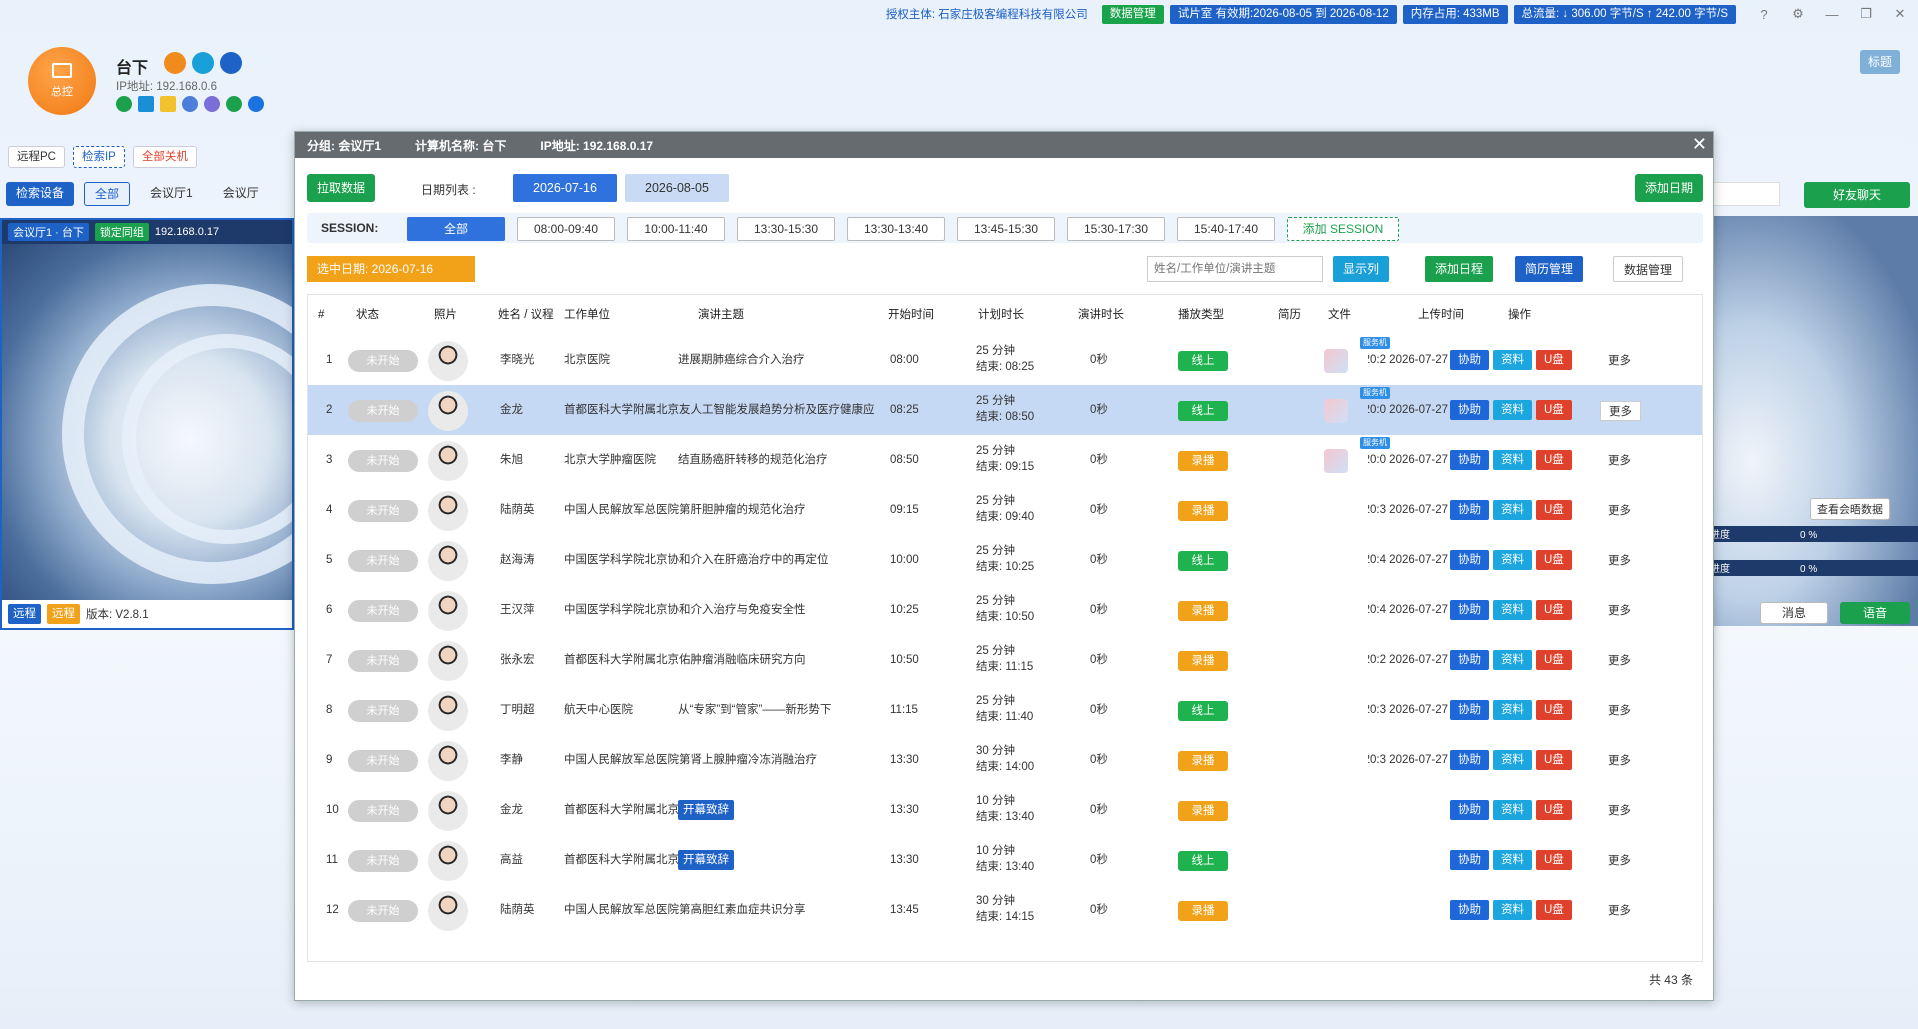  What do you see at coordinates (1668, 188) in the screenshot?
I see `add-date-button: 添加日期` at bounding box center [1668, 188].